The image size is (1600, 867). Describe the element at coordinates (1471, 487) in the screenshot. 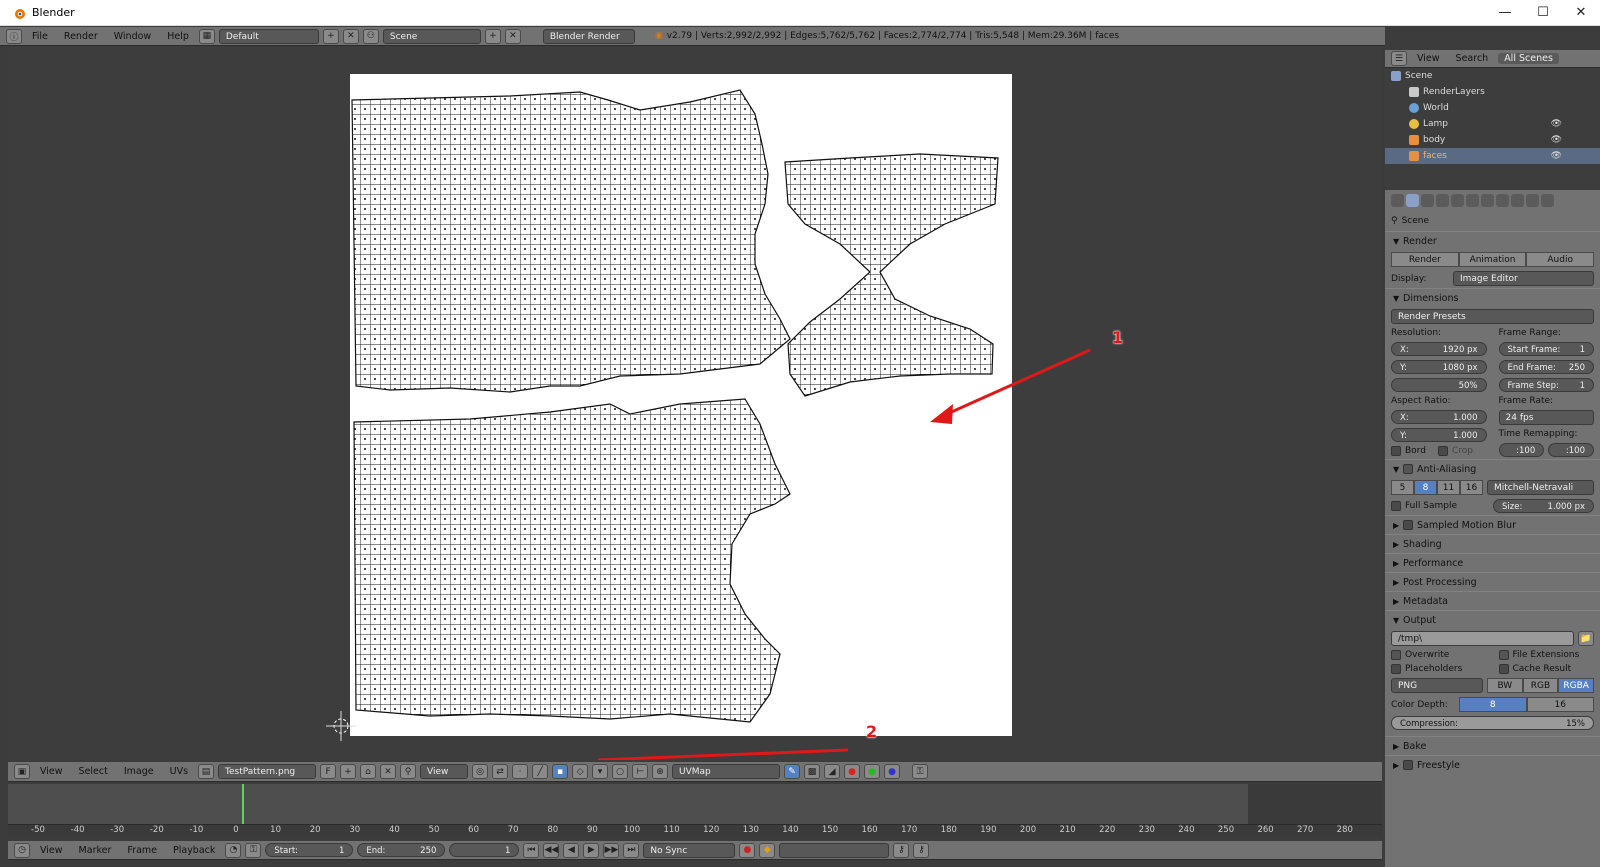

I see `aa-samples-16: 16` at that location.